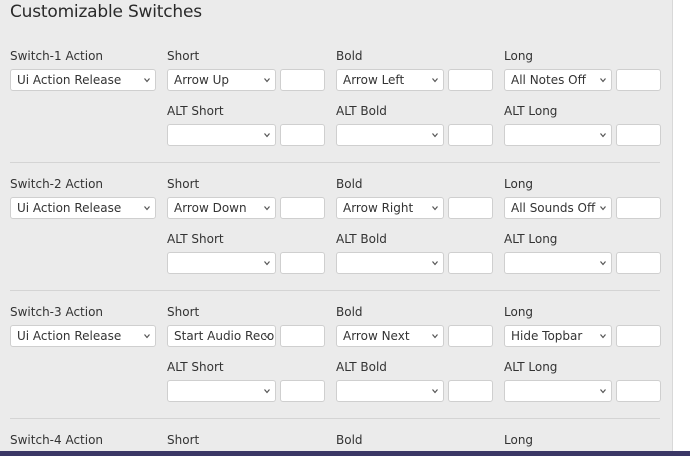 The image size is (690, 456). I want to click on select-value: Arrow Right, so click(378, 208).